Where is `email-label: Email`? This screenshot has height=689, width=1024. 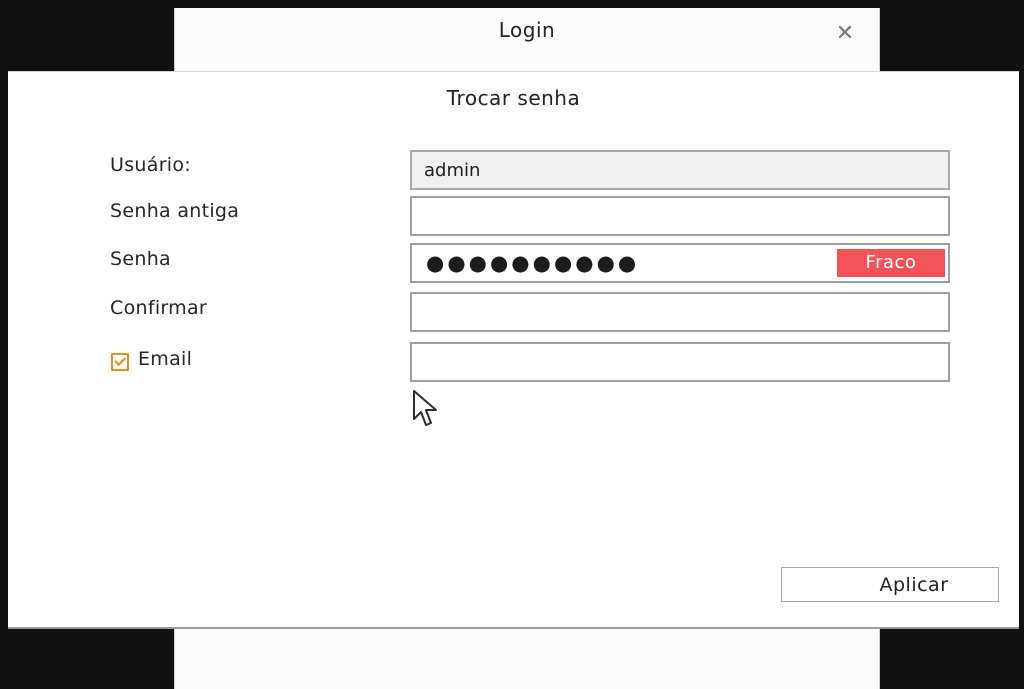 email-label: Email is located at coordinates (165, 359).